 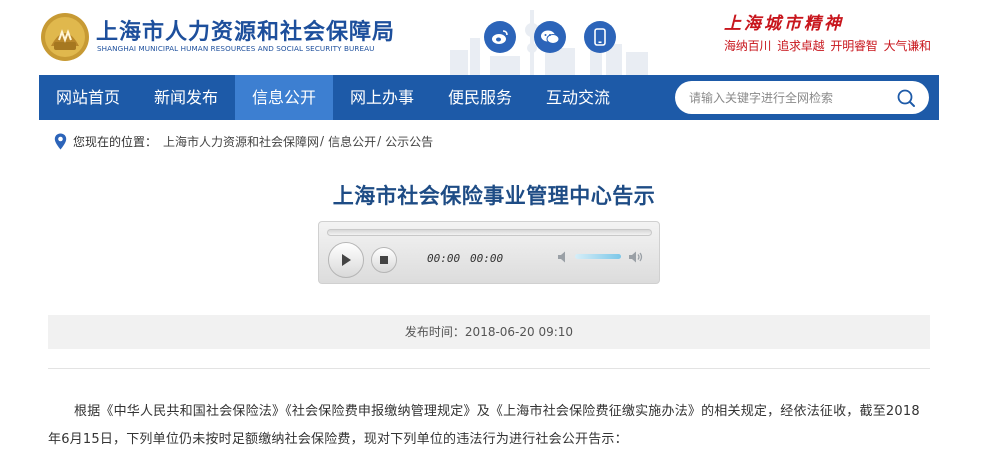 I want to click on article-title: 上海市社会保险事业管理中心告示, so click(x=494, y=196).